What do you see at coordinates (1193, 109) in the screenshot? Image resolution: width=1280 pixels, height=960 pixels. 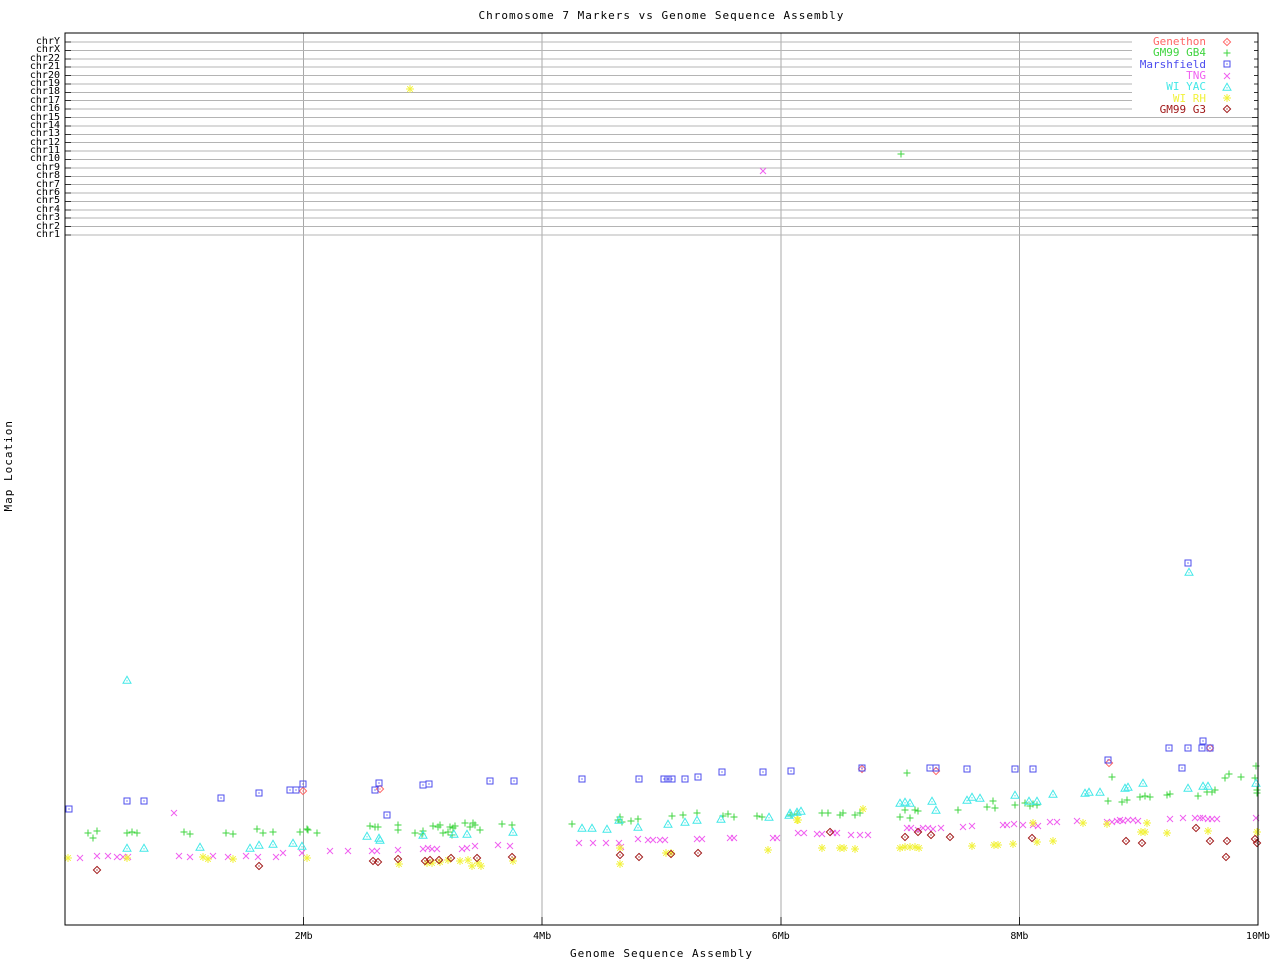 I see `legend-item: GM99 G3` at bounding box center [1193, 109].